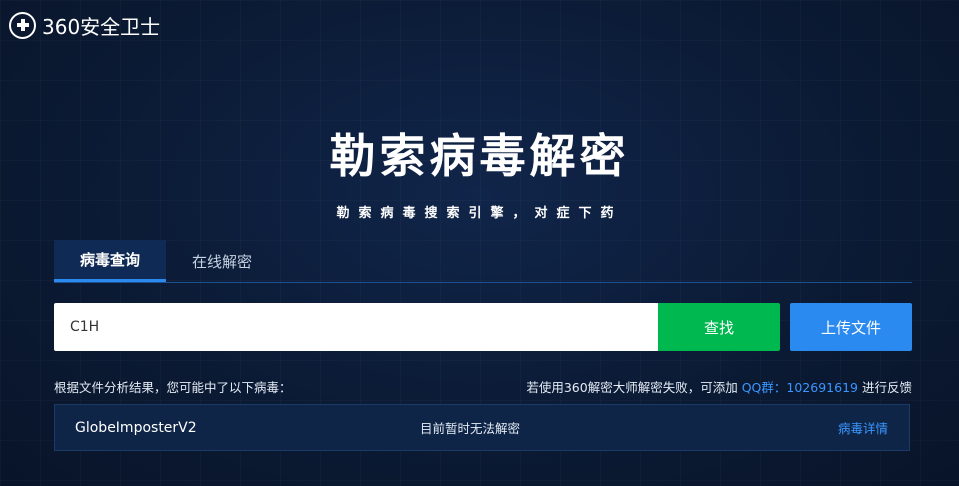  I want to click on decrypt-status: 目前暂时无法解密, so click(470, 428).